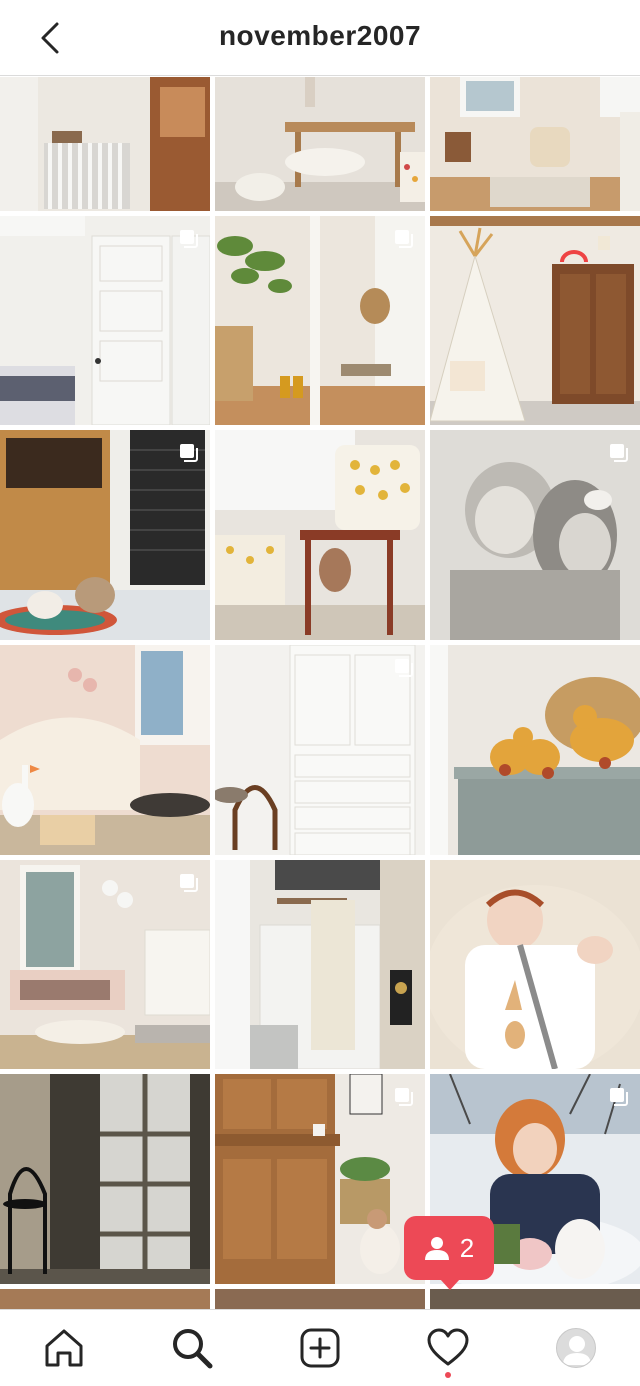 The width and height of the screenshot is (640, 1386). Describe the element at coordinates (448, 1375) in the screenshot. I see `activity-indicator-dot` at that location.